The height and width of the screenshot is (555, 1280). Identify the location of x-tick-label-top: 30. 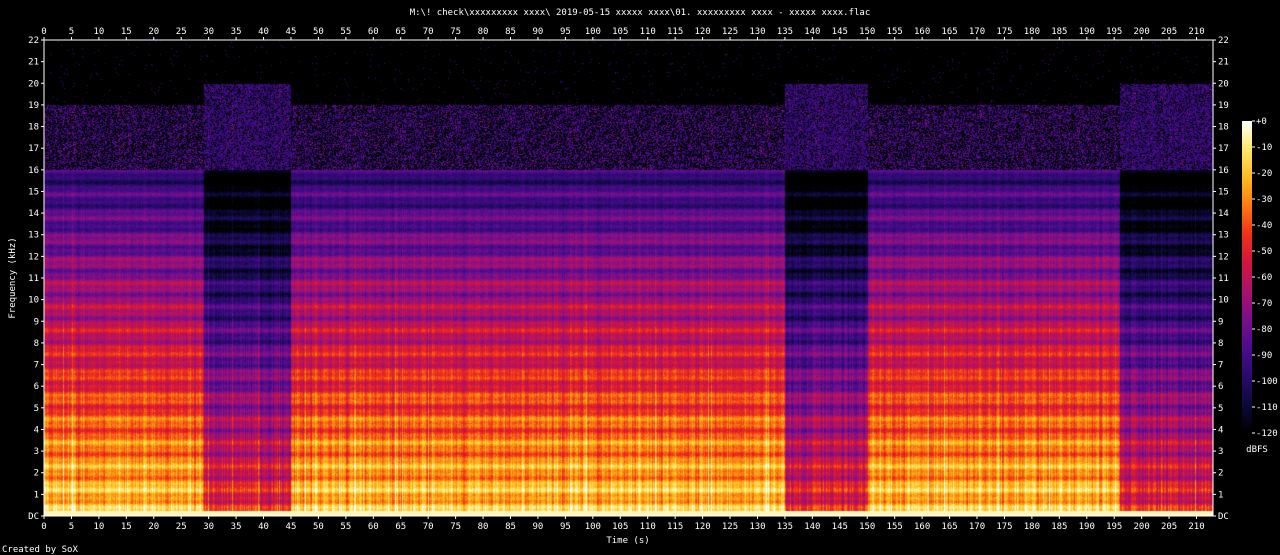
(208, 32).